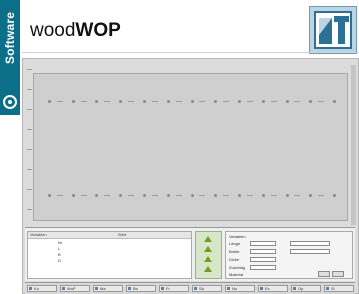 Image resolution: width=359 pixels, height=294 pixels. I want to click on list-item: D, so click(109, 260).